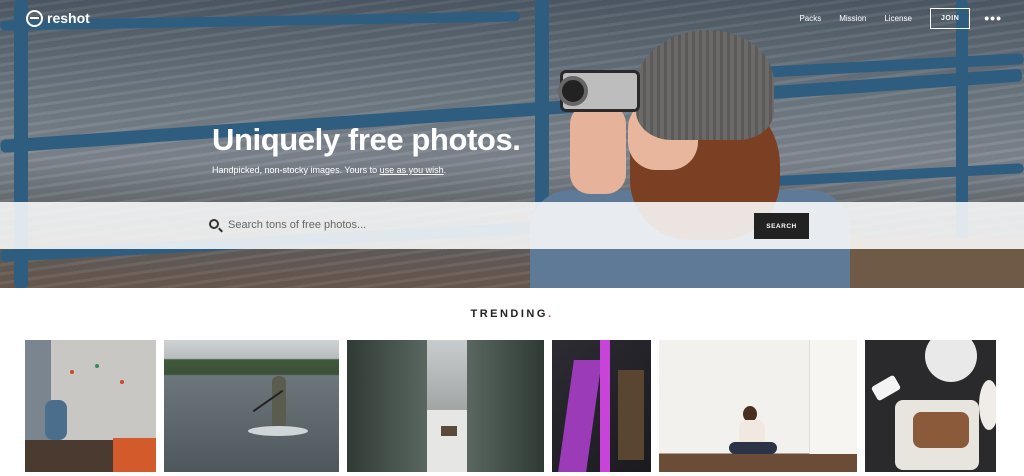  I want to click on tagline-period: ., so click(445, 170).